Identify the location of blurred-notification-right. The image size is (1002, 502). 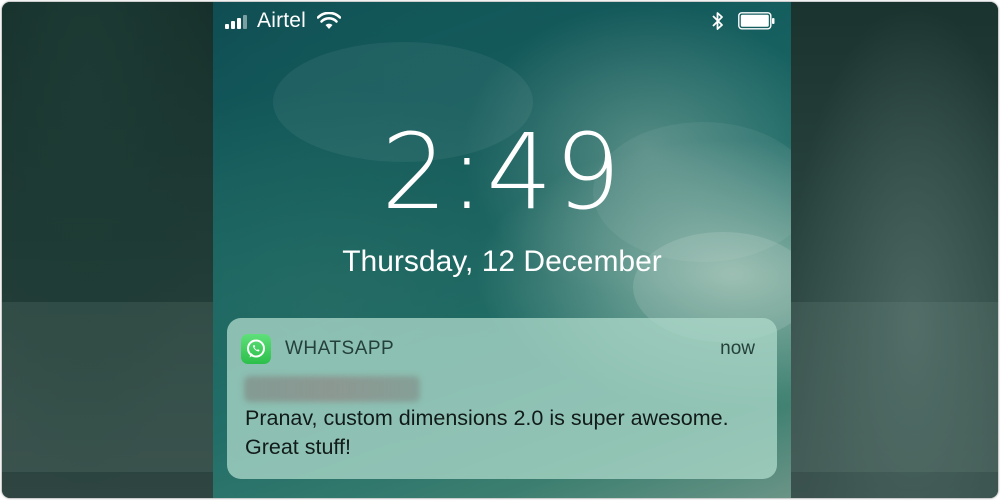
(892, 387).